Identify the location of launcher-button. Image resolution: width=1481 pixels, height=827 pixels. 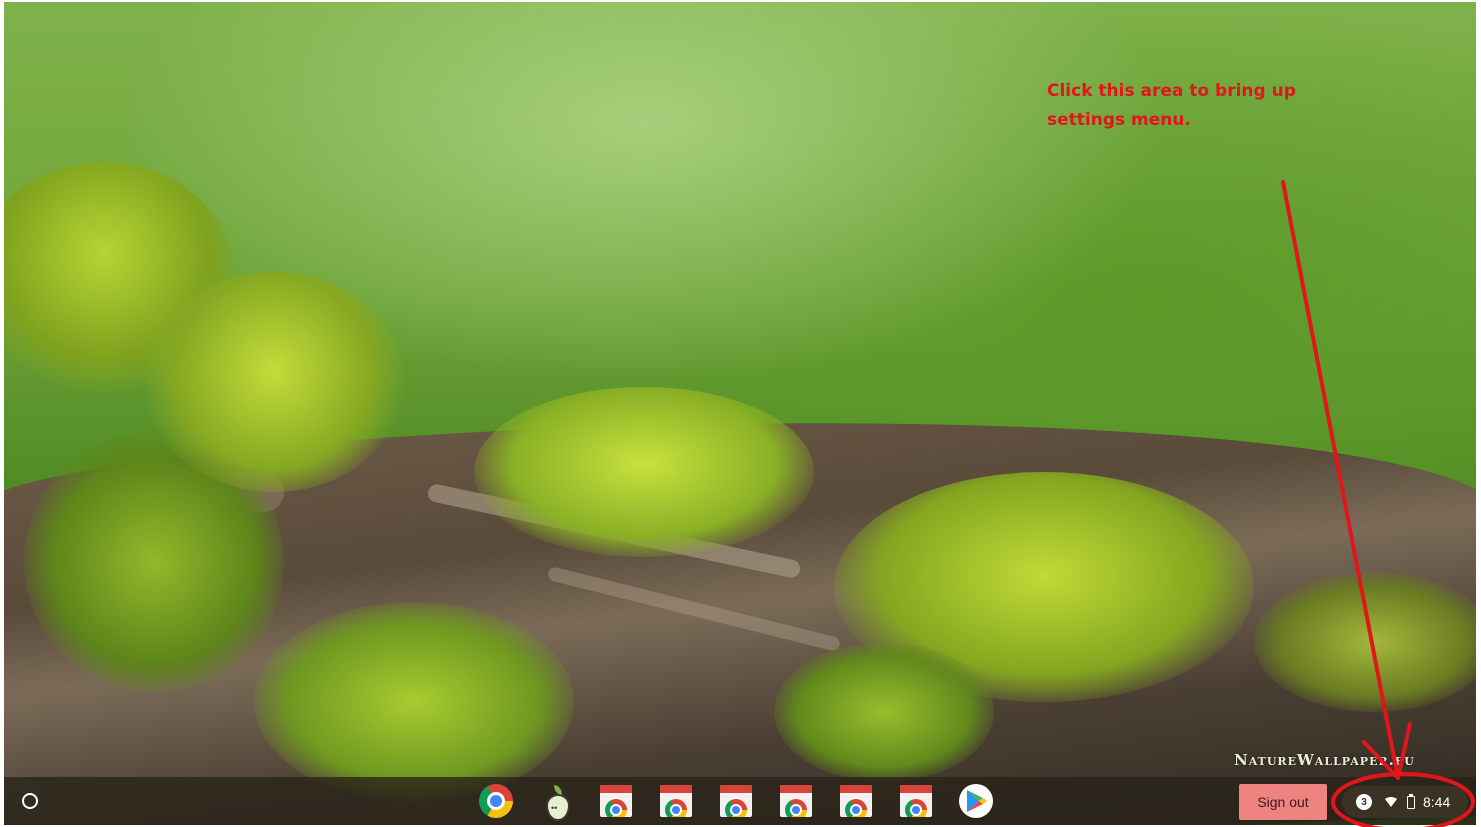
(30, 801).